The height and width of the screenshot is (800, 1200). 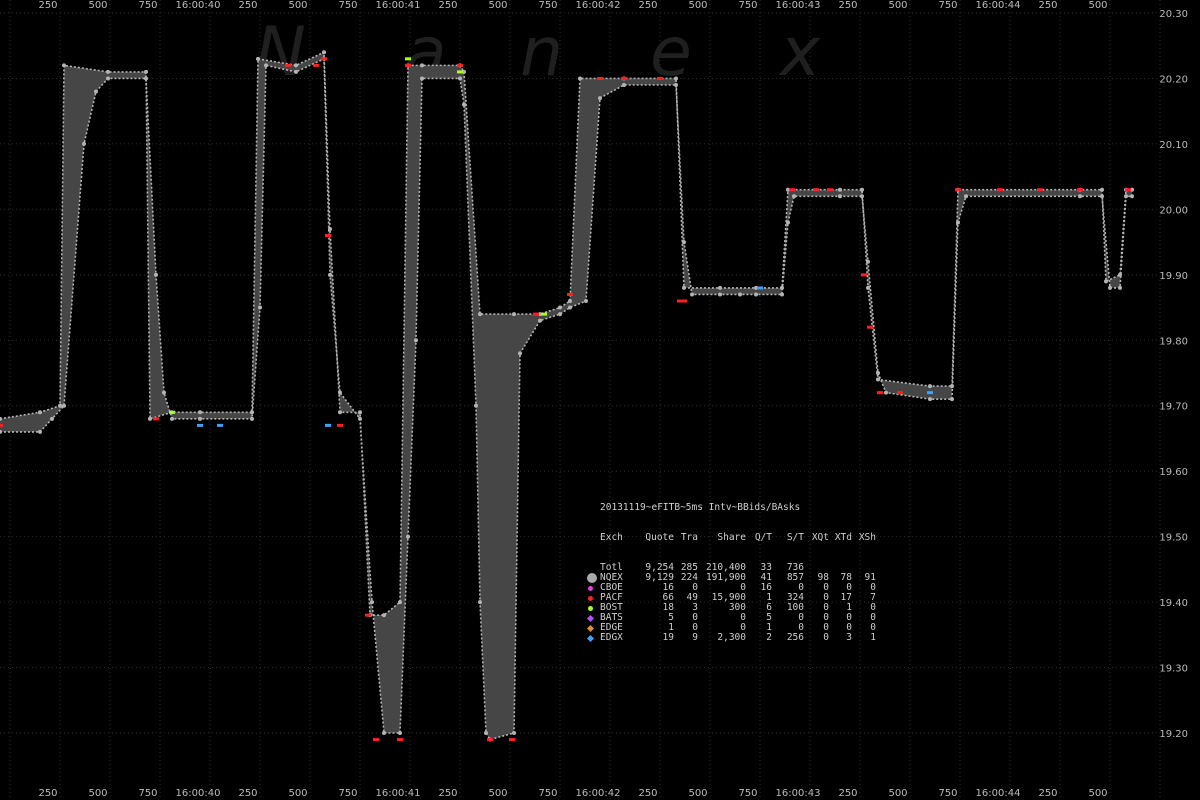 I want to click on y-tick-label: 19.20, so click(x=1173, y=734).